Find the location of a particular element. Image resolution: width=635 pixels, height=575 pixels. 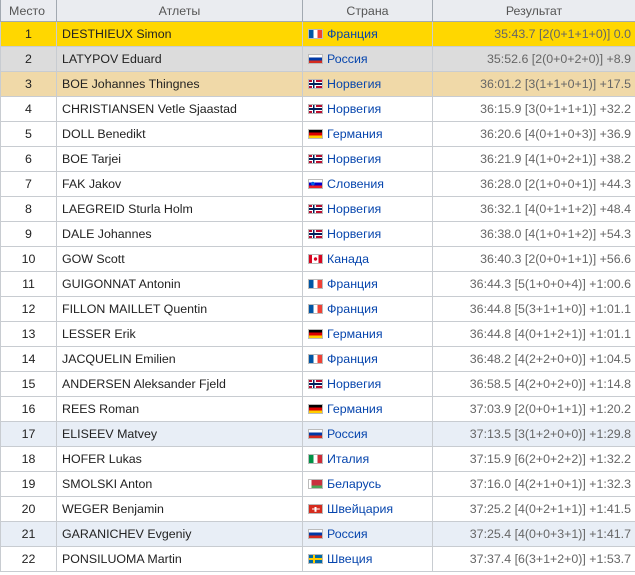

result-cell: 36:44.8 [5(3+1+1+0)] +1:01.1 is located at coordinates (533, 309).